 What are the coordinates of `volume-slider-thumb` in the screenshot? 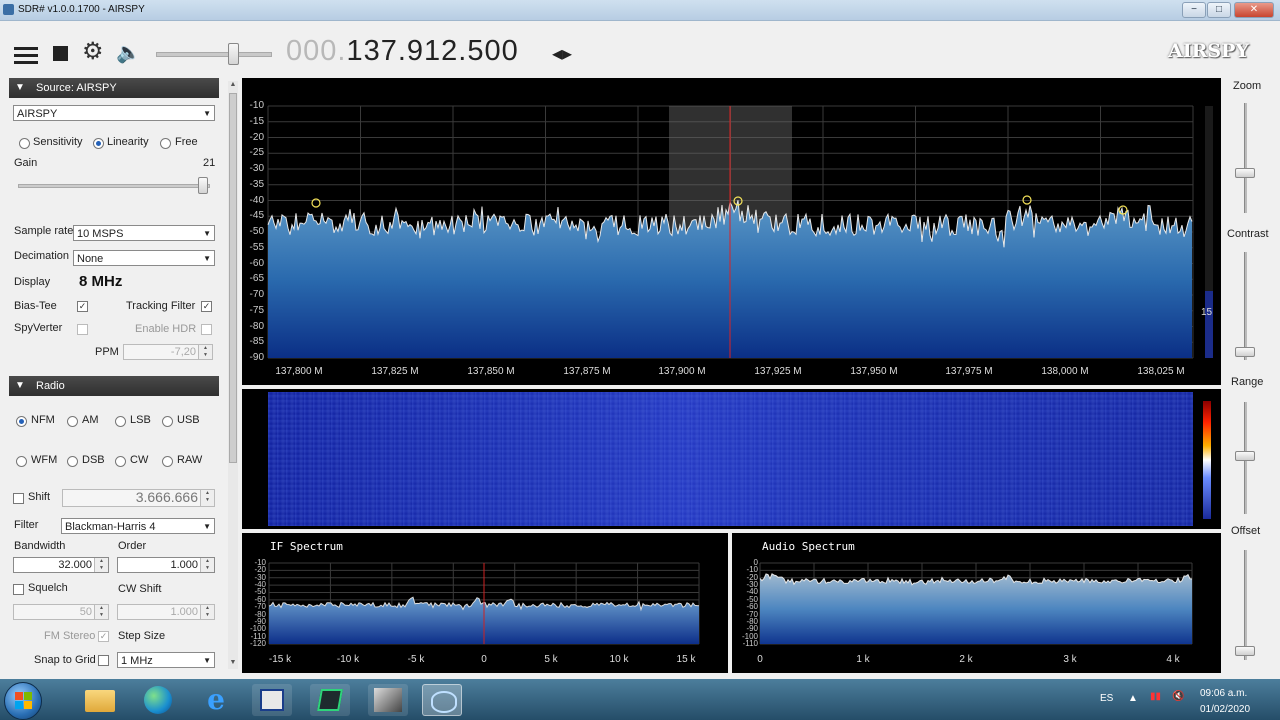 It's located at (233, 54).